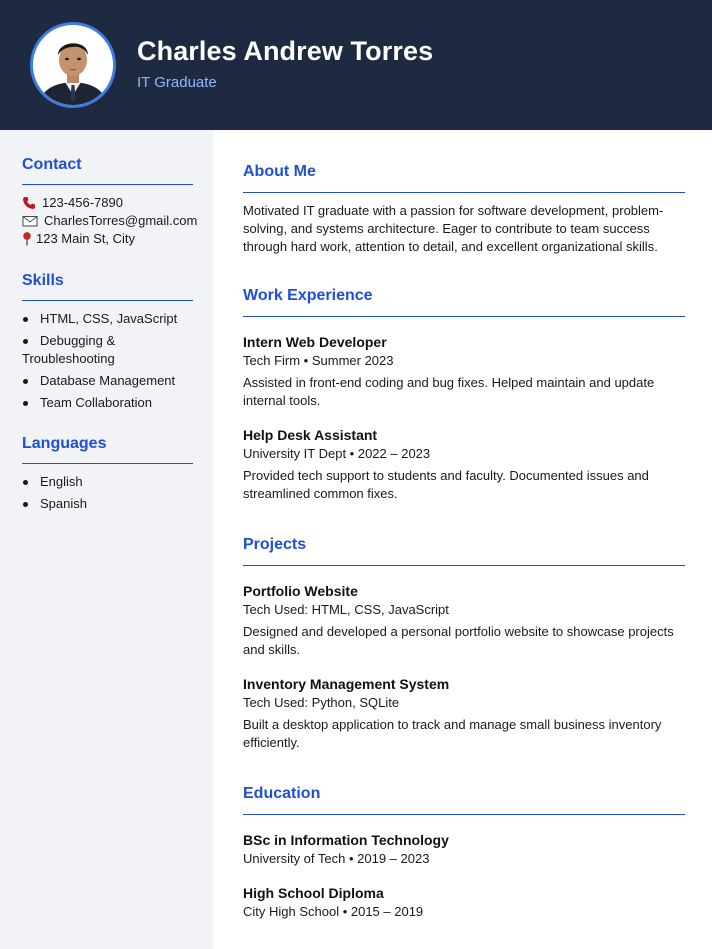  Describe the element at coordinates (321, 702) in the screenshot. I see `project-tech: Tech Used: Python, SQLite` at that location.